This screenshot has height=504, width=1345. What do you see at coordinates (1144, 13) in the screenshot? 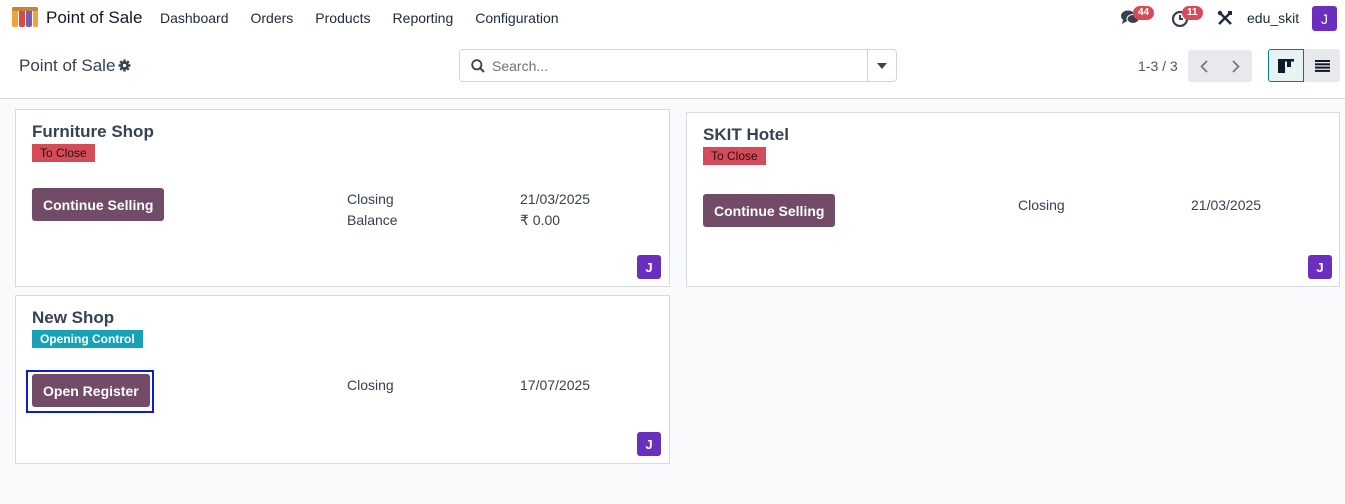
I see `messages-count-badge: 44` at bounding box center [1144, 13].